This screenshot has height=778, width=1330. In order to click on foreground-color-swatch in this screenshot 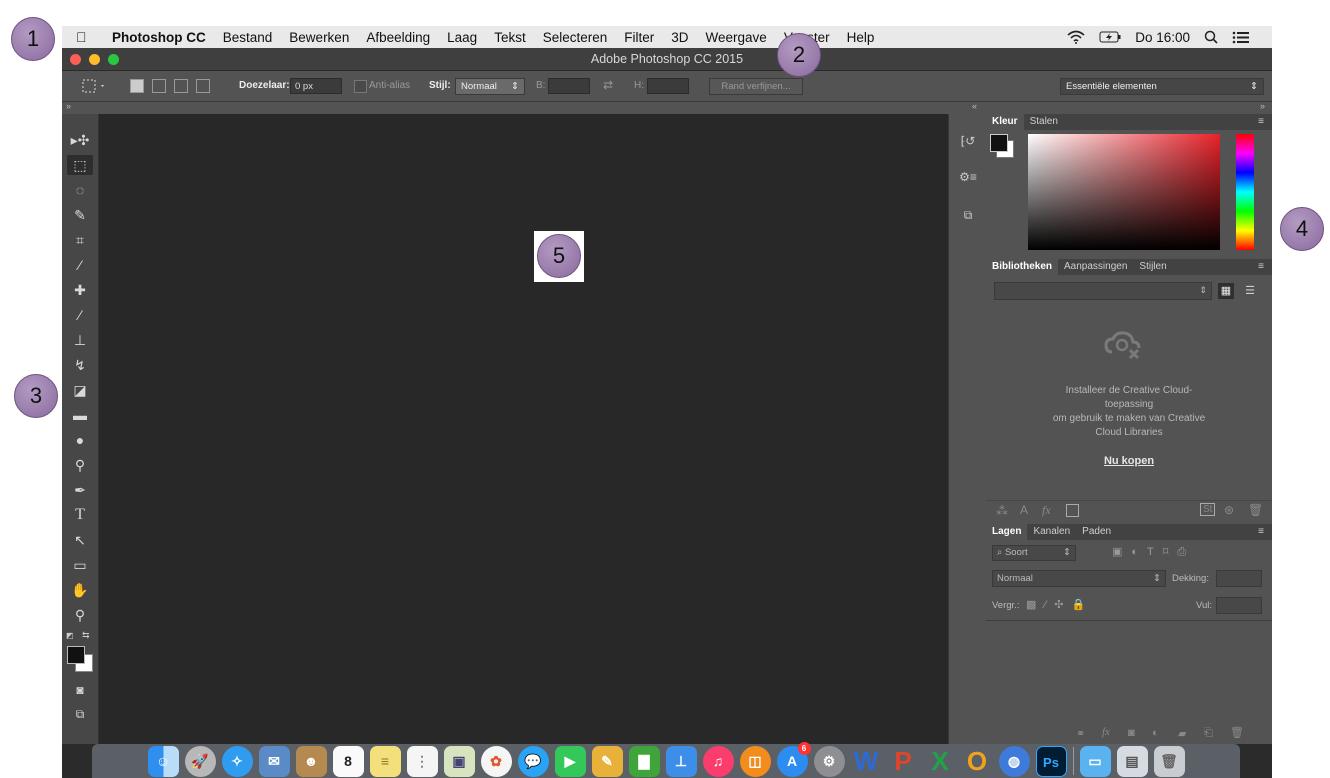, I will do `click(76, 655)`.